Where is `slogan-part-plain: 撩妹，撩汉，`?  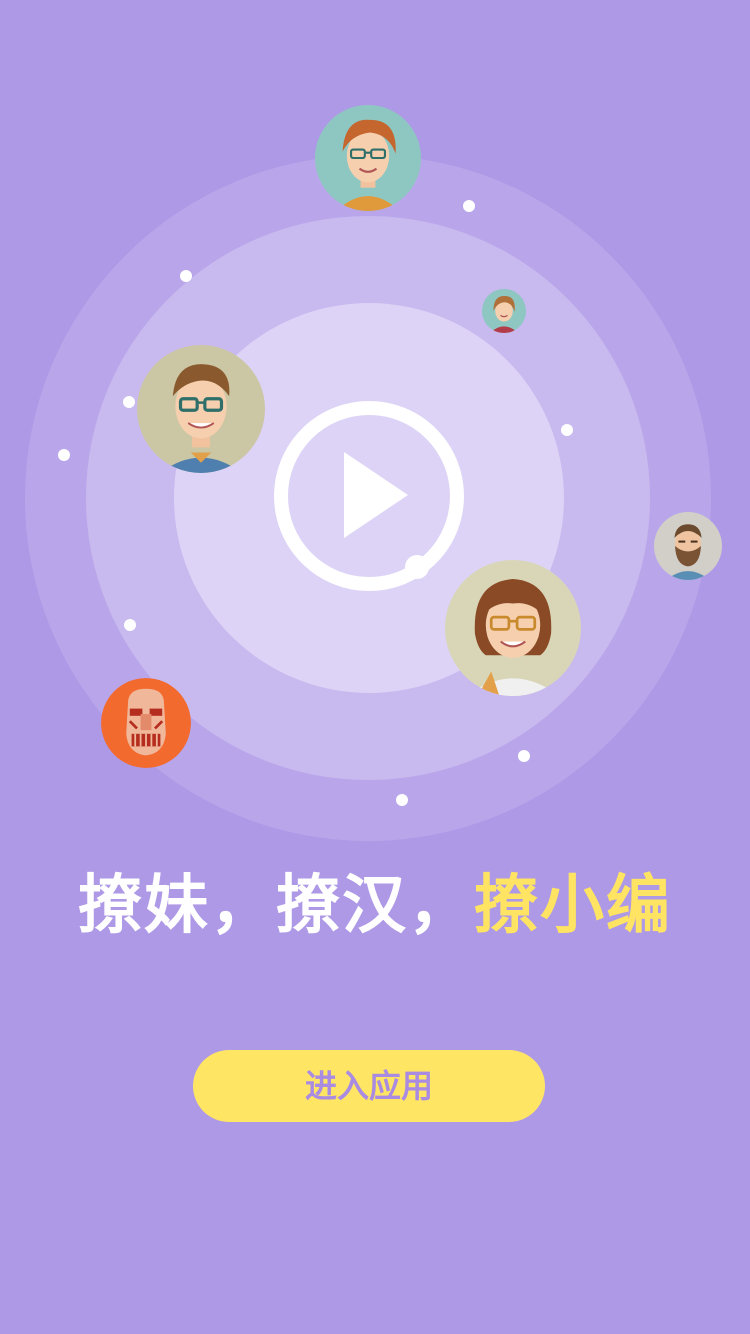
slogan-part-plain: 撩妹，撩汉， is located at coordinates (276, 906).